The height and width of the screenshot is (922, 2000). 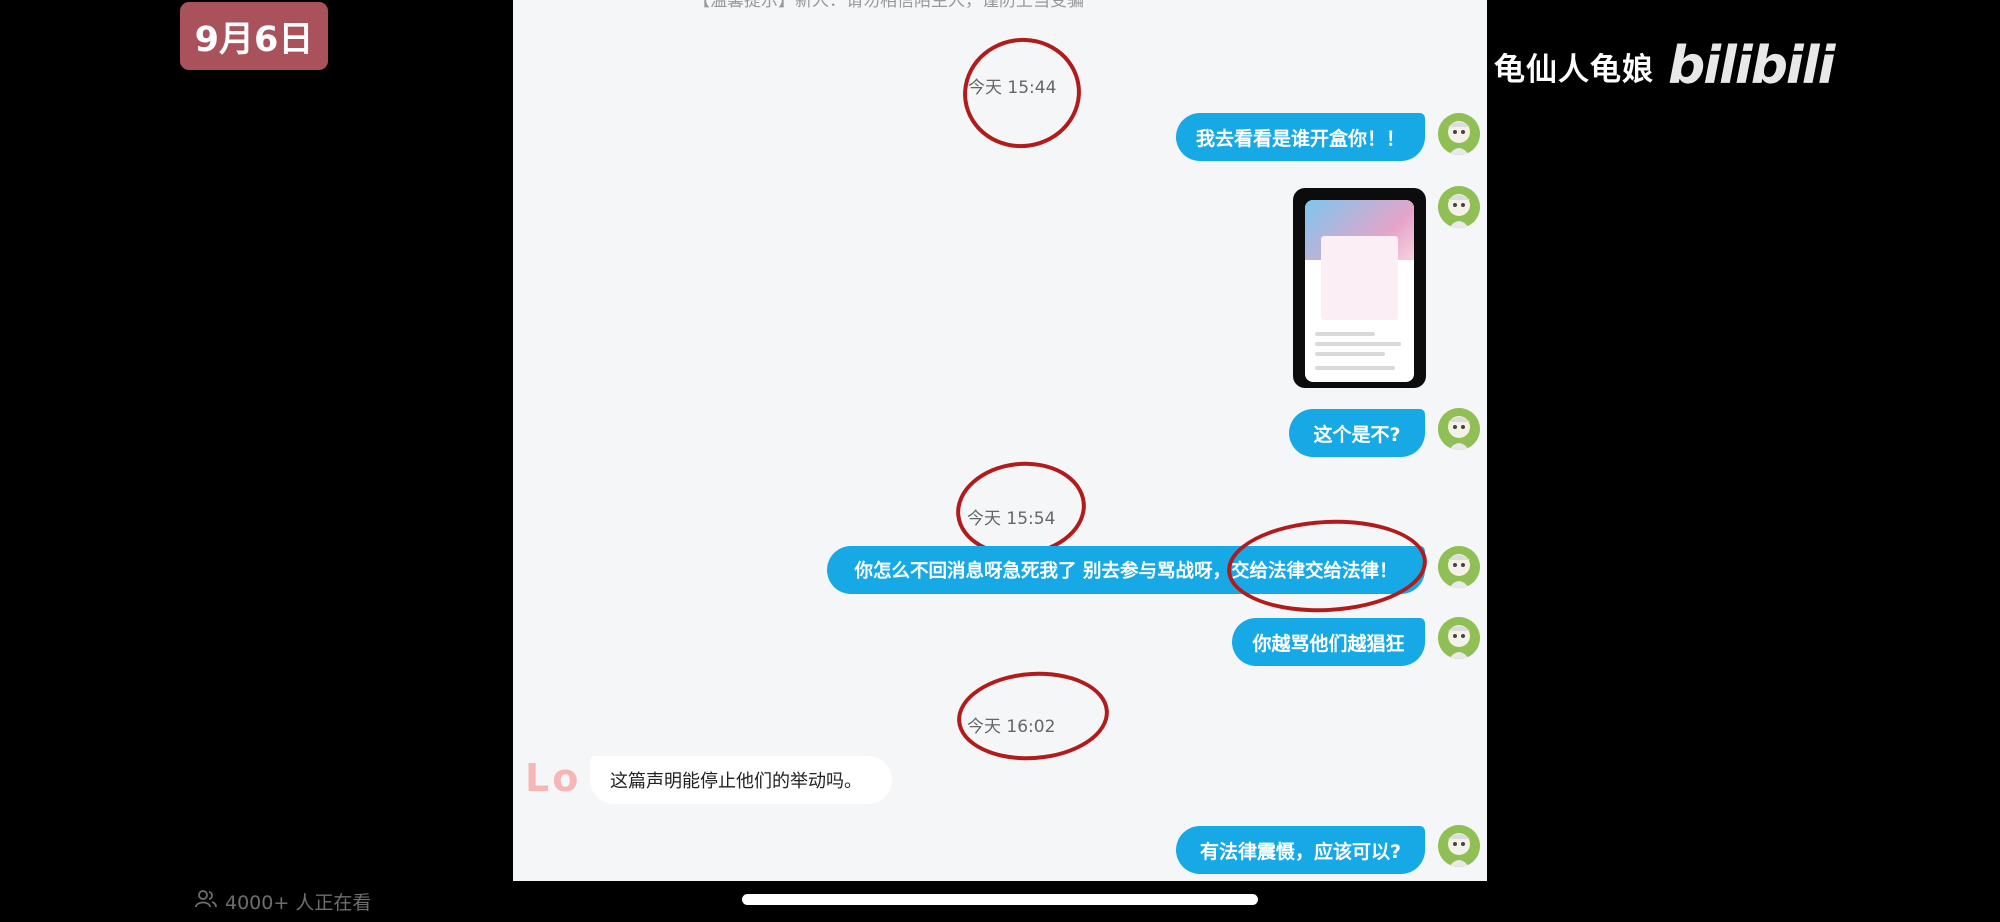 What do you see at coordinates (1328, 642) in the screenshot?
I see `outgoing-message: 你越骂他们越猖狂` at bounding box center [1328, 642].